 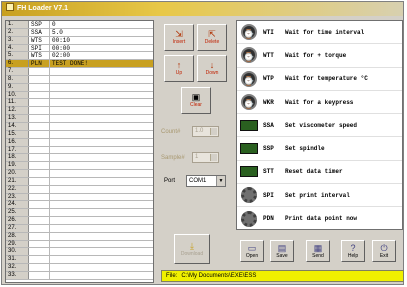 I want to click on window-title: FH Loader V7.1, so click(x=42, y=8).